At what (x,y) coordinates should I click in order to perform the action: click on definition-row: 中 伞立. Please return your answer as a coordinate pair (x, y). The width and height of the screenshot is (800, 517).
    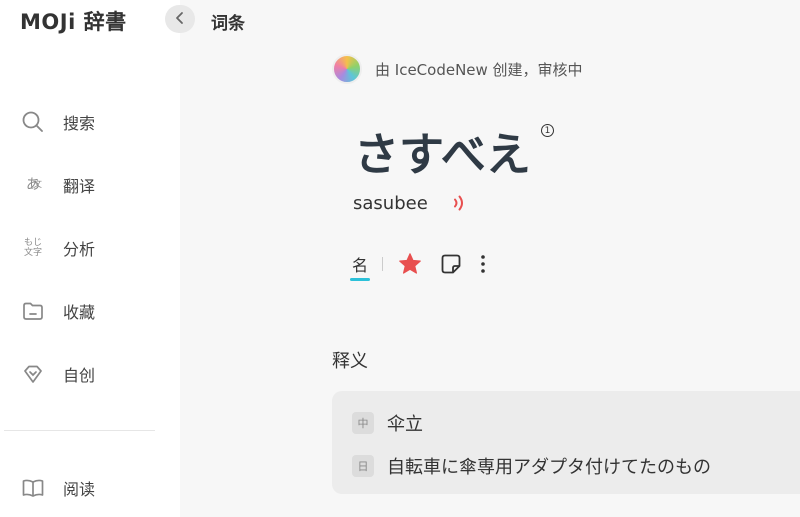
    Looking at the image, I should click on (387, 423).